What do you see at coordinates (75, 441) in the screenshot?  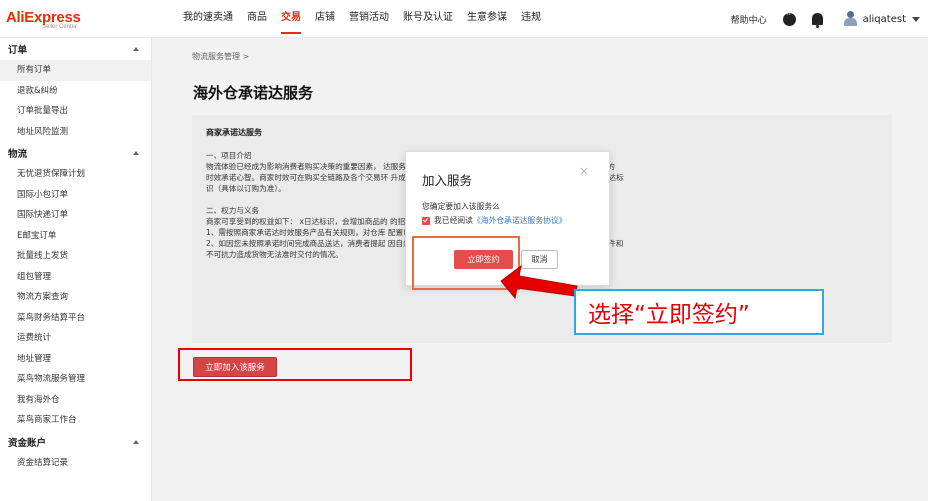 I see `sidebar-group-funds: 资金账户` at bounding box center [75, 441].